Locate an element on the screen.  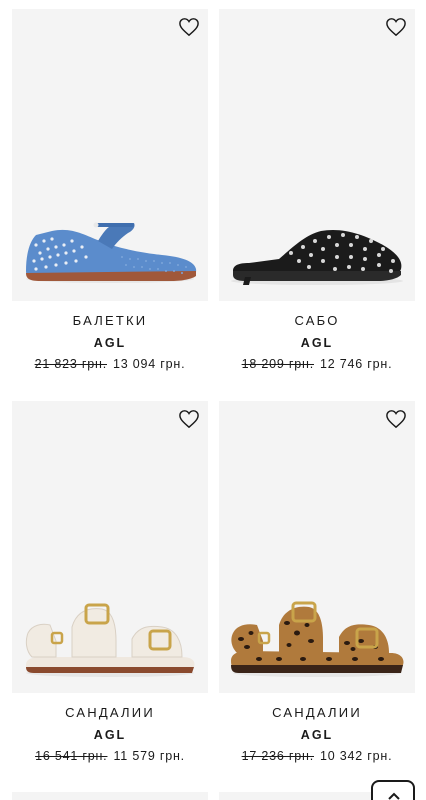
sale-price: 13 094 грн. is located at coordinates (149, 364).